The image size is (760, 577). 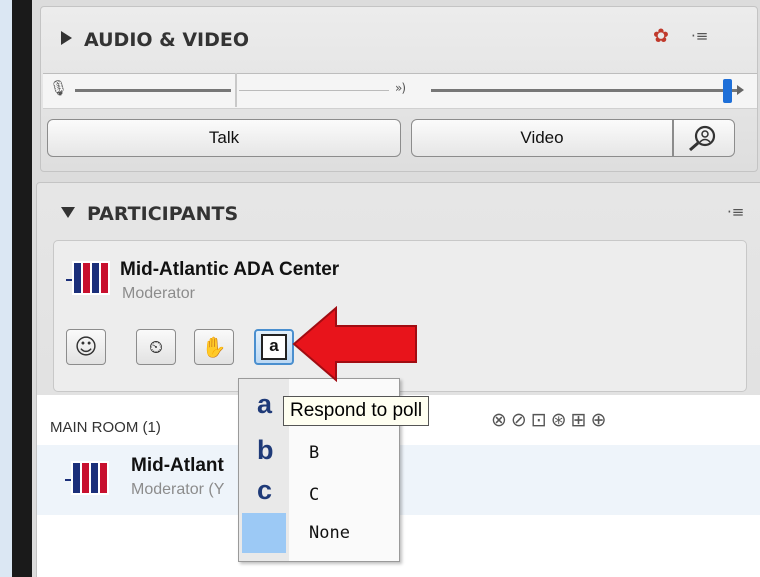 What do you see at coordinates (314, 453) in the screenshot?
I see `option-label: B` at bounding box center [314, 453].